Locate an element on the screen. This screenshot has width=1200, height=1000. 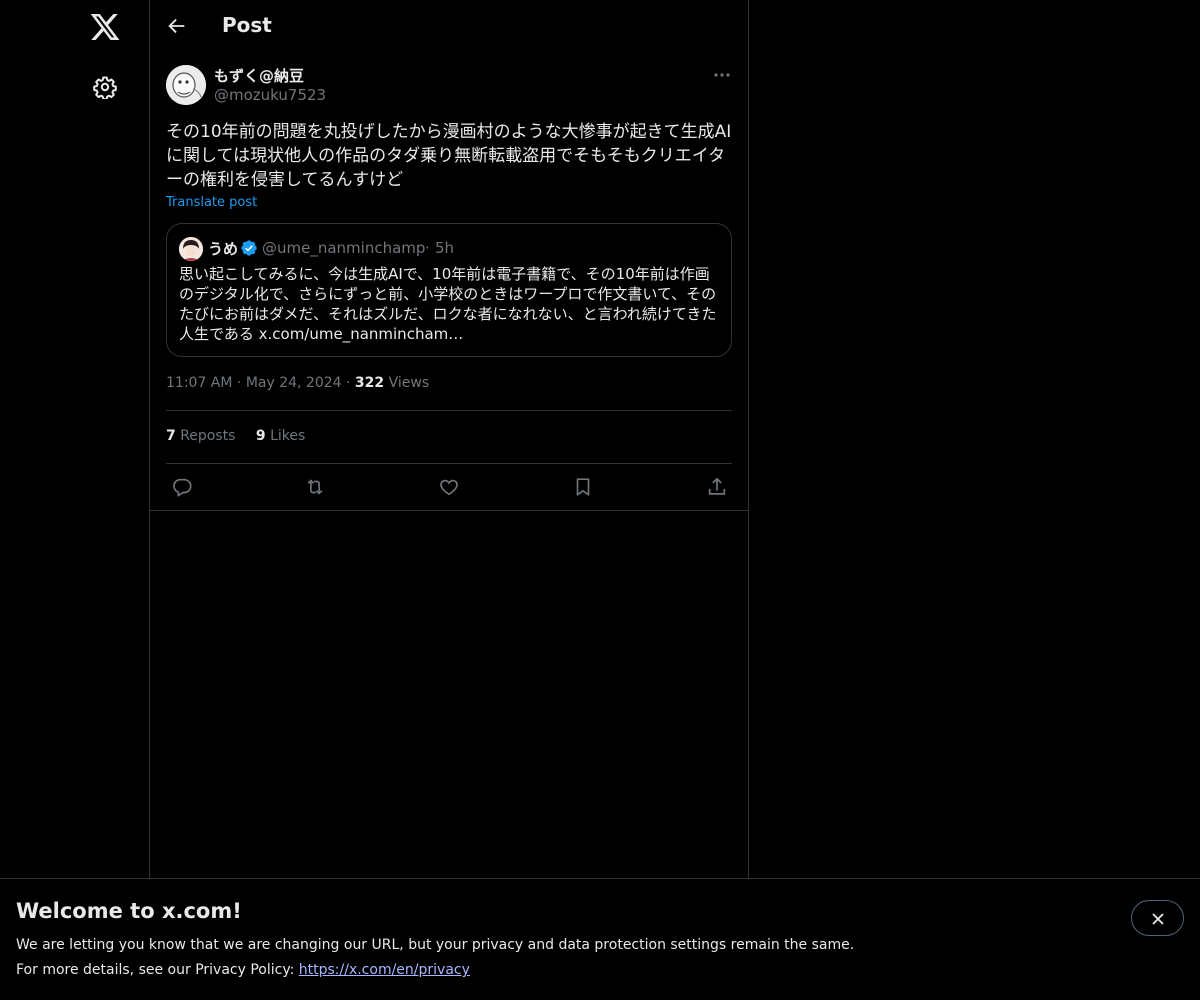
views-count: 322 is located at coordinates (369, 383).